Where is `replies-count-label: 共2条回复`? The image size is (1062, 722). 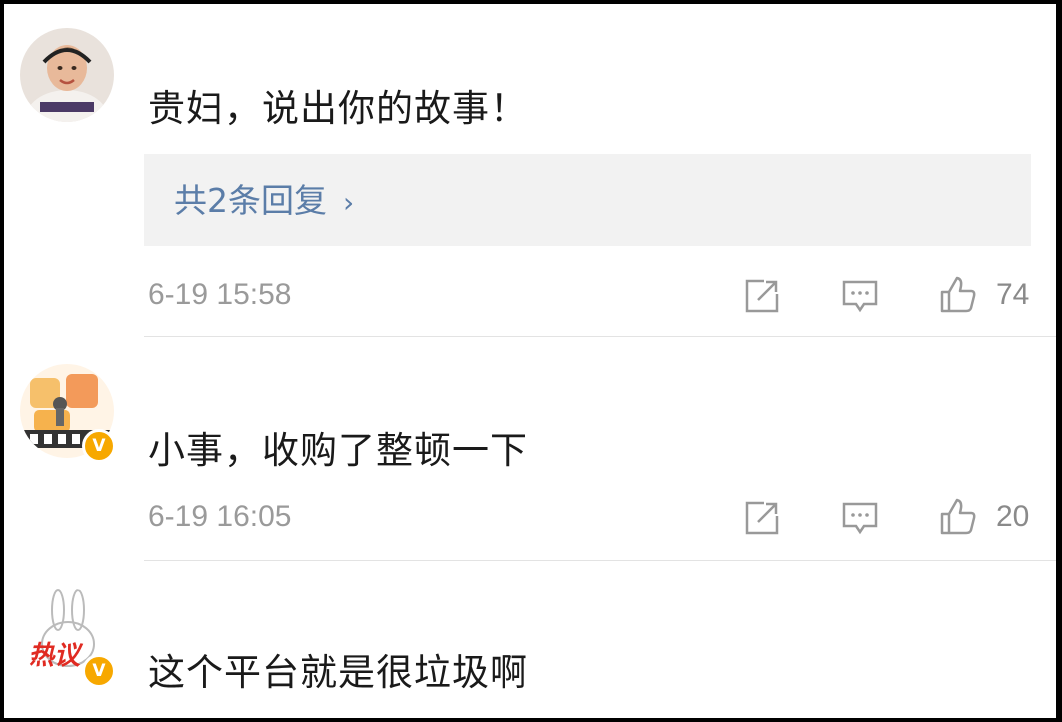 replies-count-label: 共2条回复 is located at coordinates (250, 200).